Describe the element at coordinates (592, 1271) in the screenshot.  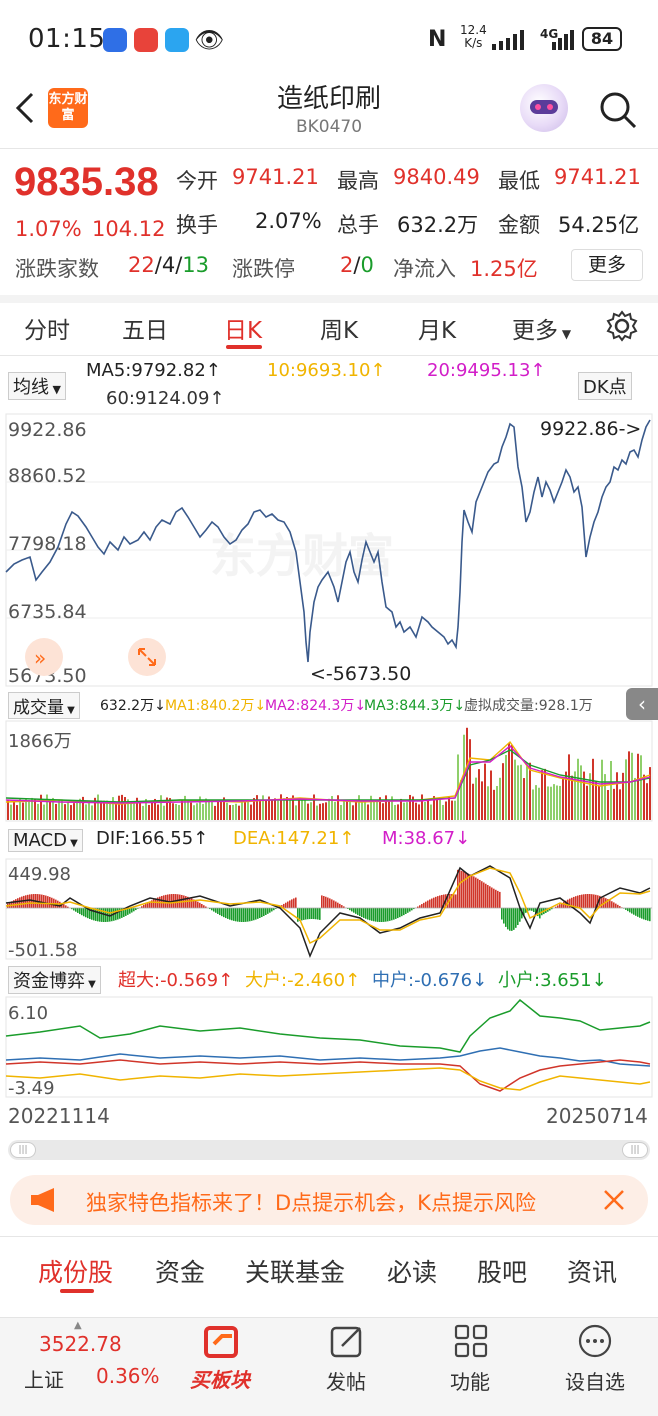
I see `tab-news: 资讯` at that location.